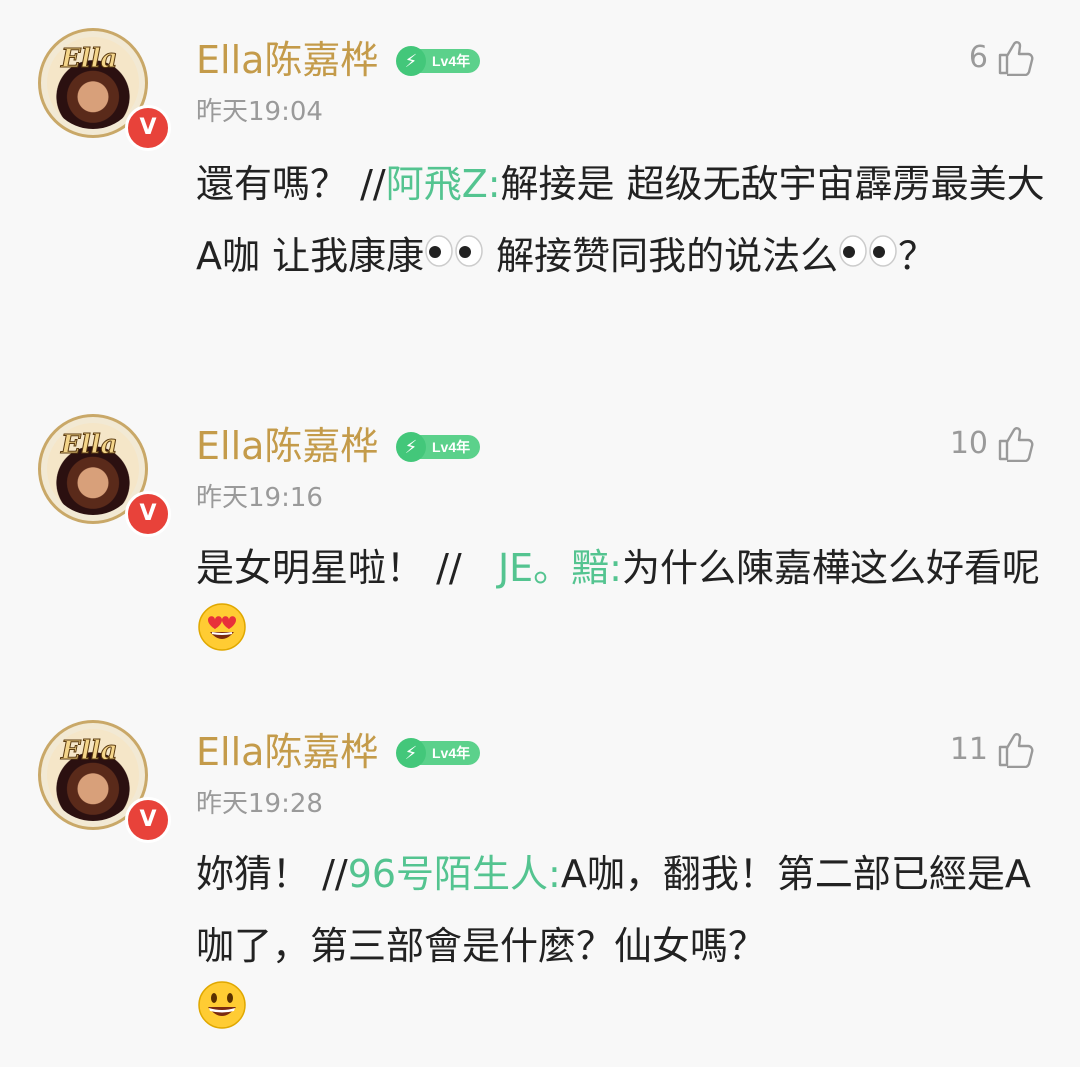 The height and width of the screenshot is (1067, 1080). Describe the element at coordinates (454, 874) in the screenshot. I see `mention-link: 96号陌生人:` at that location.